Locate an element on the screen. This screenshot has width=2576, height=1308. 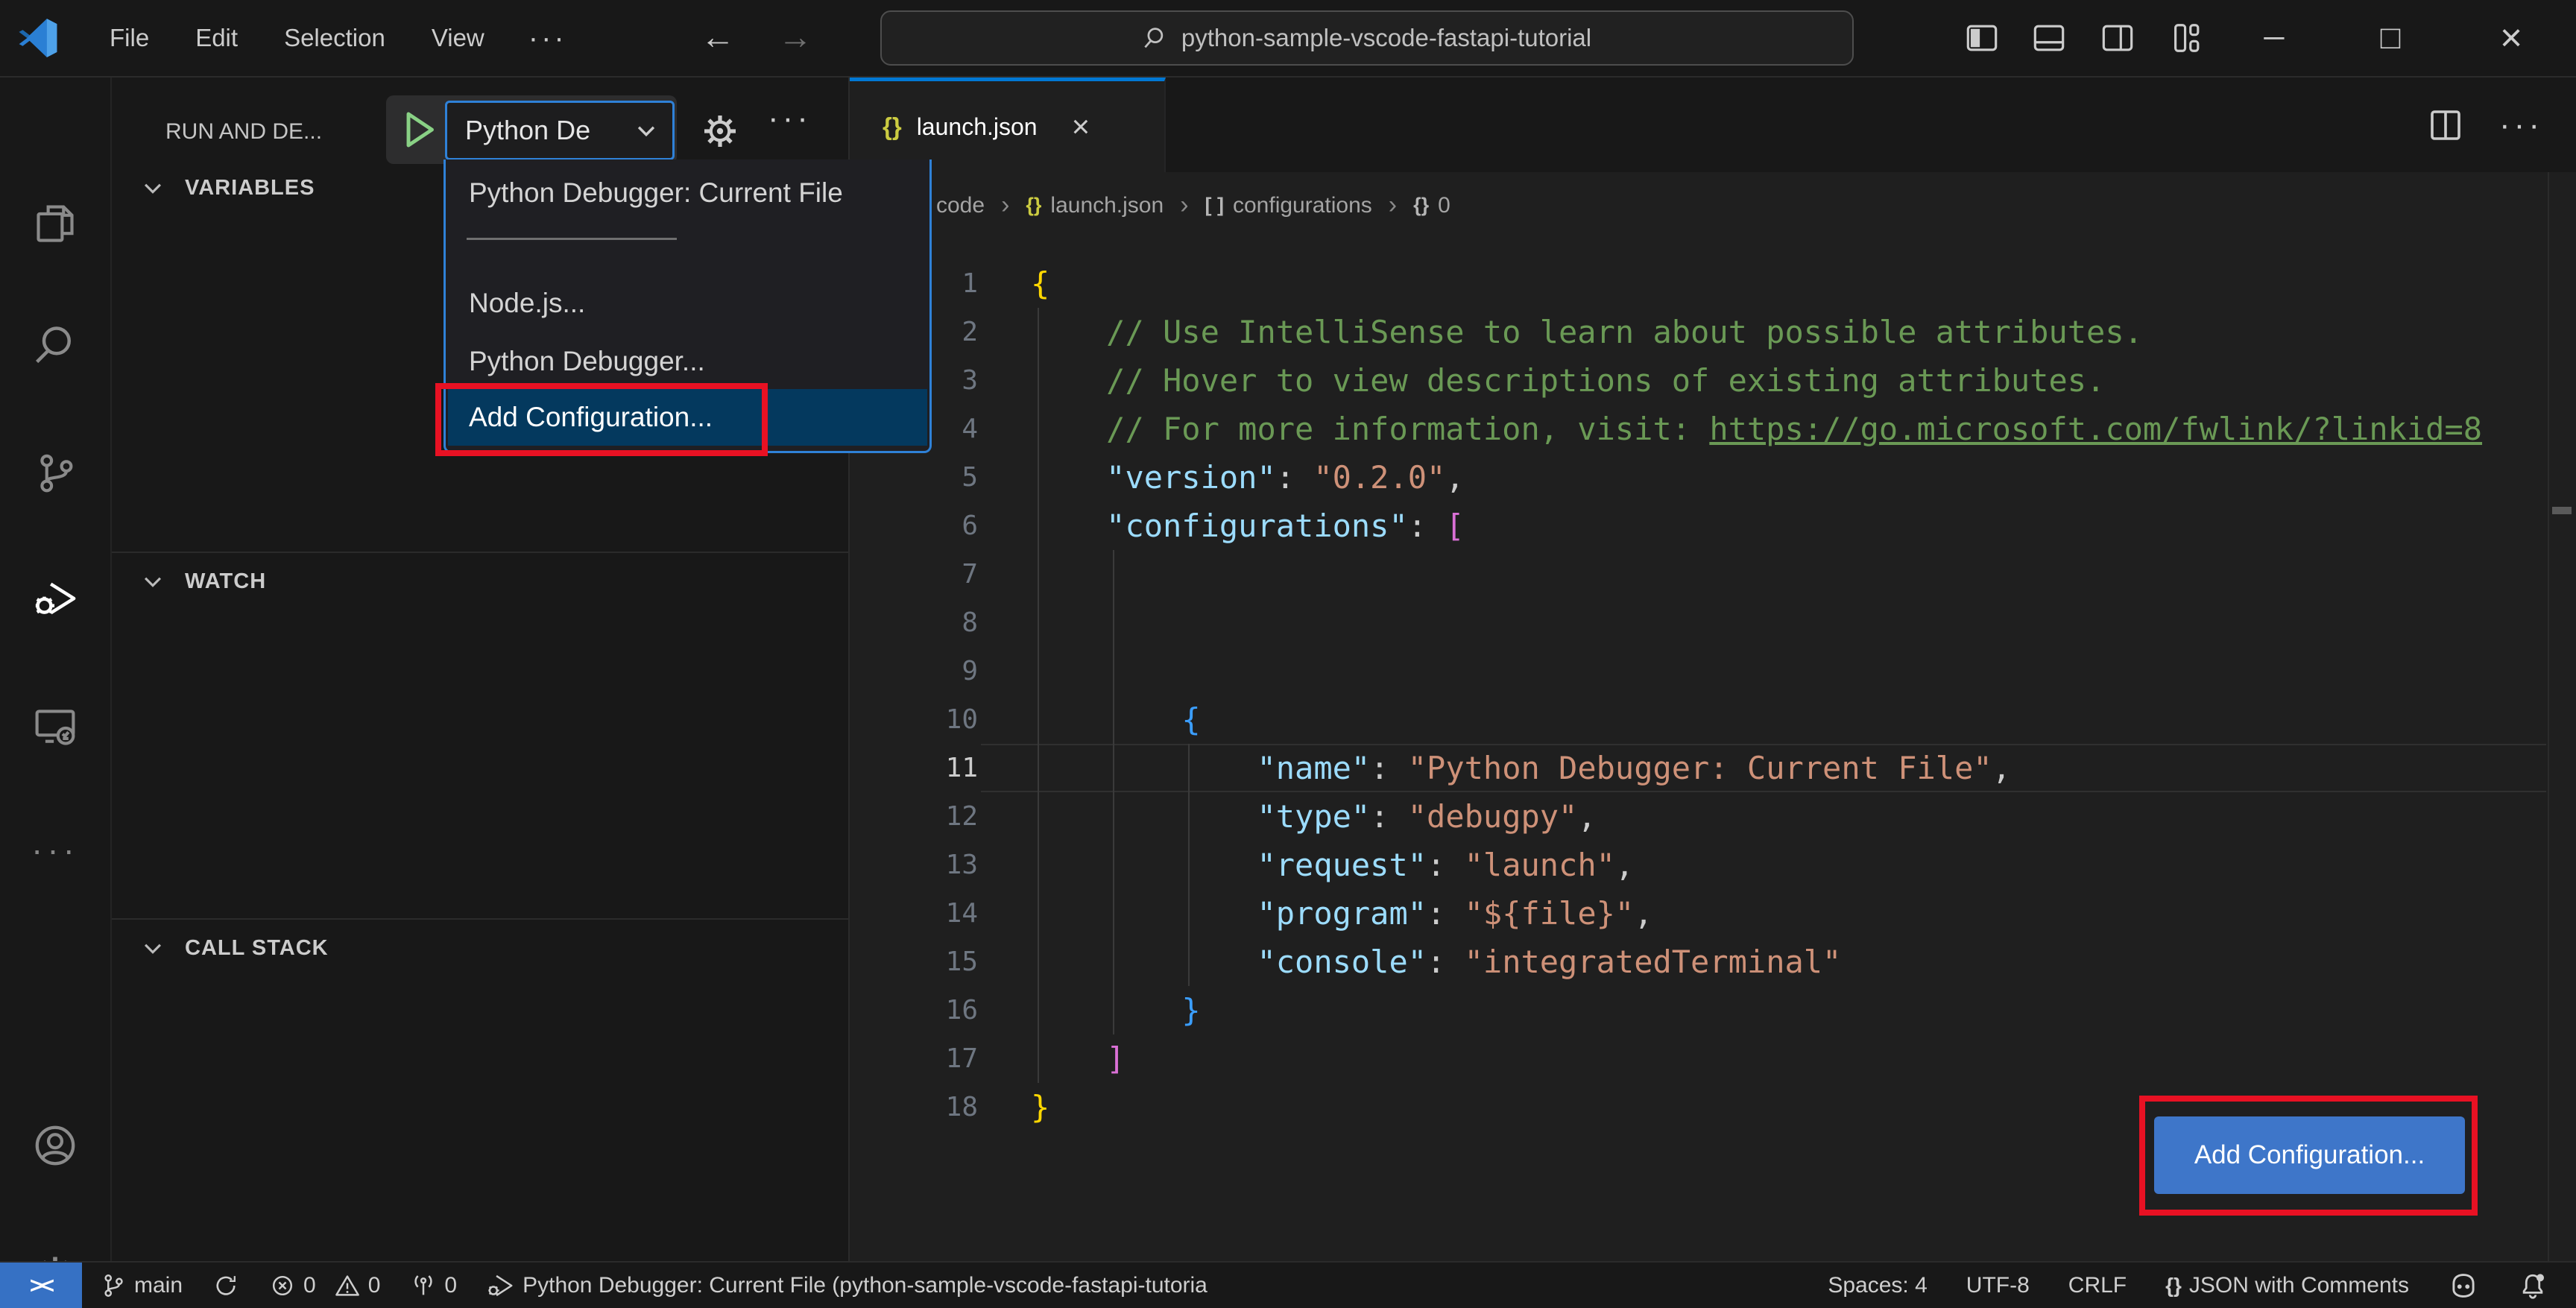
indentation-item: Spaces: 4 is located at coordinates (1877, 1285).